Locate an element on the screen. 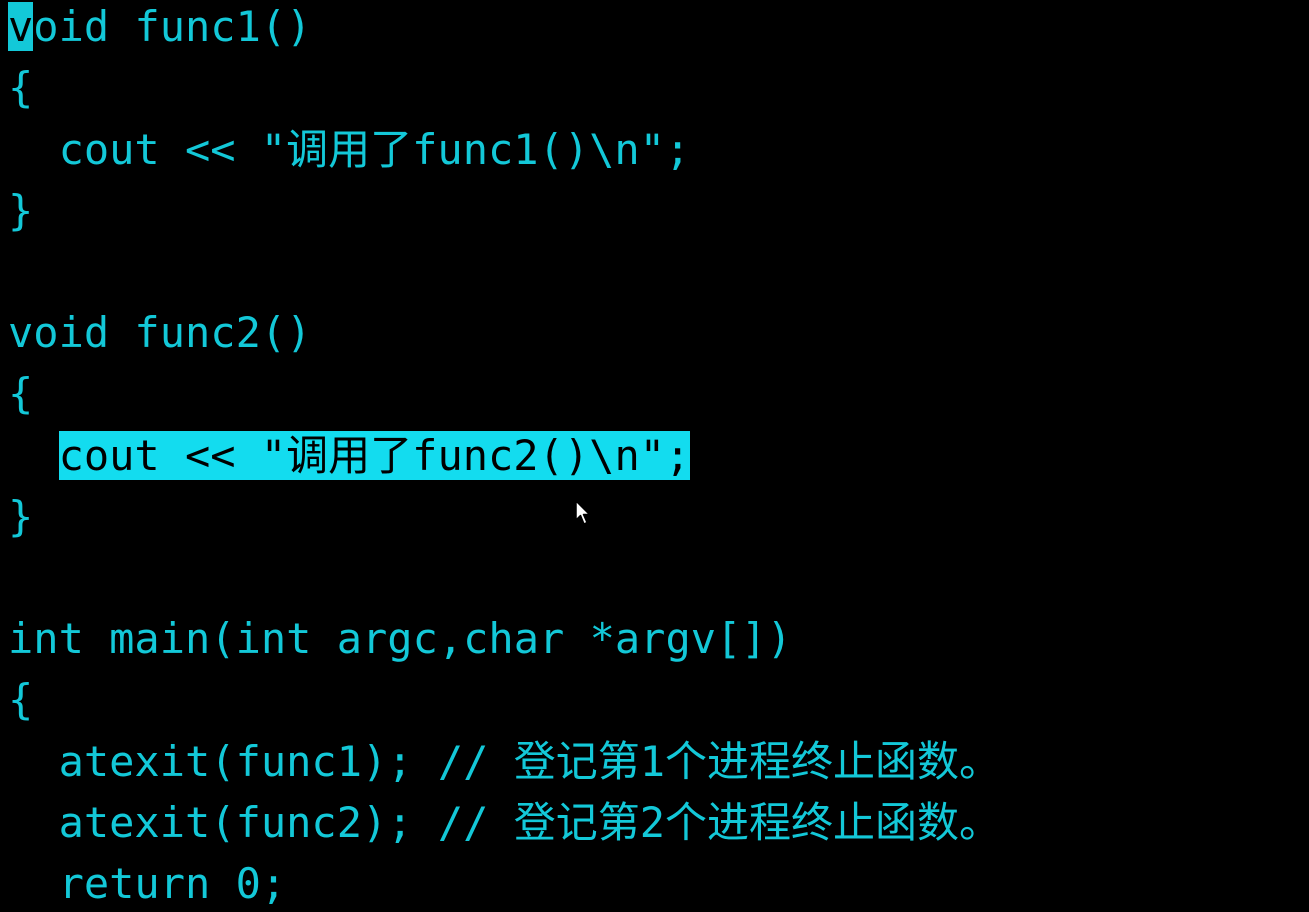 This screenshot has width=1309, height=912. code-line-9: } is located at coordinates (20, 517).